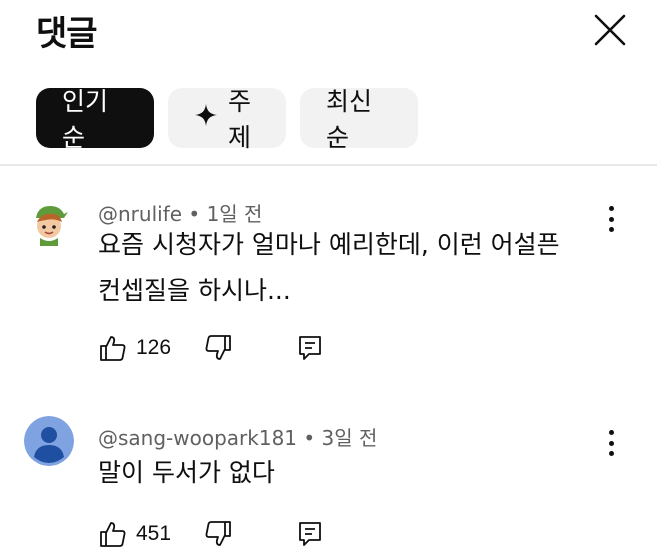 This screenshot has width=657, height=555. Describe the element at coordinates (134, 348) in the screenshot. I see `like-button: 126` at that location.